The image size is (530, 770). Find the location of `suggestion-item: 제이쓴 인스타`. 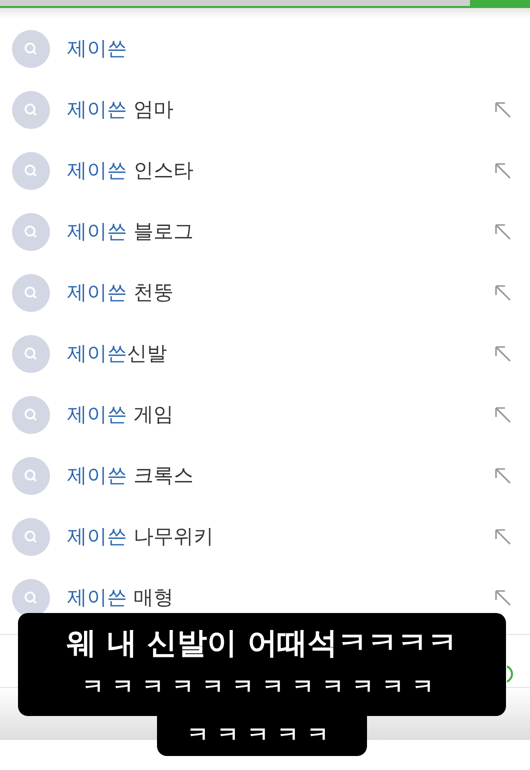

suggestion-item: 제이쓴 인스타 is located at coordinates (280, 170).